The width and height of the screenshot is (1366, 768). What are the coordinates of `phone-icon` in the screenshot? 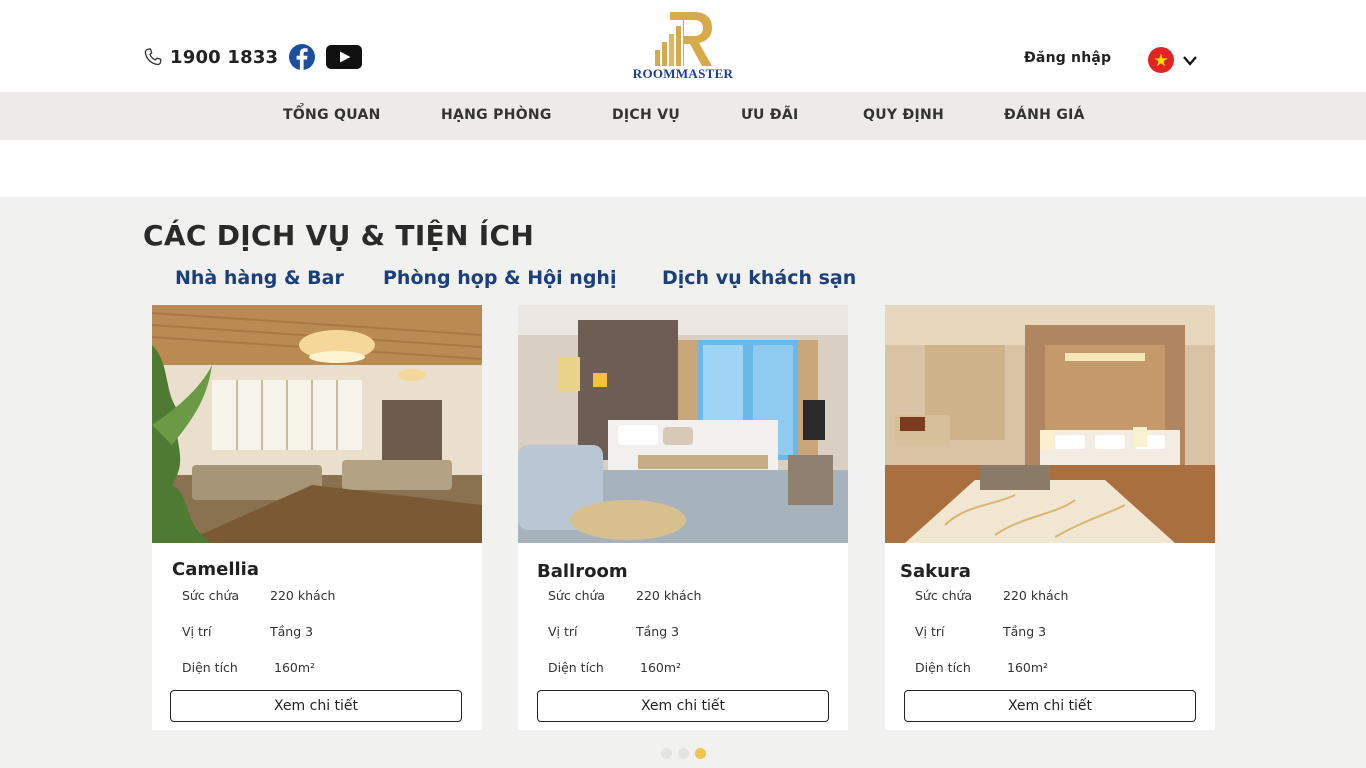 It's located at (153, 57).